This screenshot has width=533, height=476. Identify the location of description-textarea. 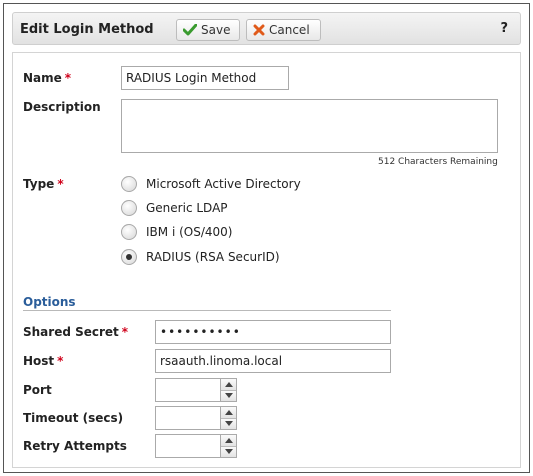
(309, 126).